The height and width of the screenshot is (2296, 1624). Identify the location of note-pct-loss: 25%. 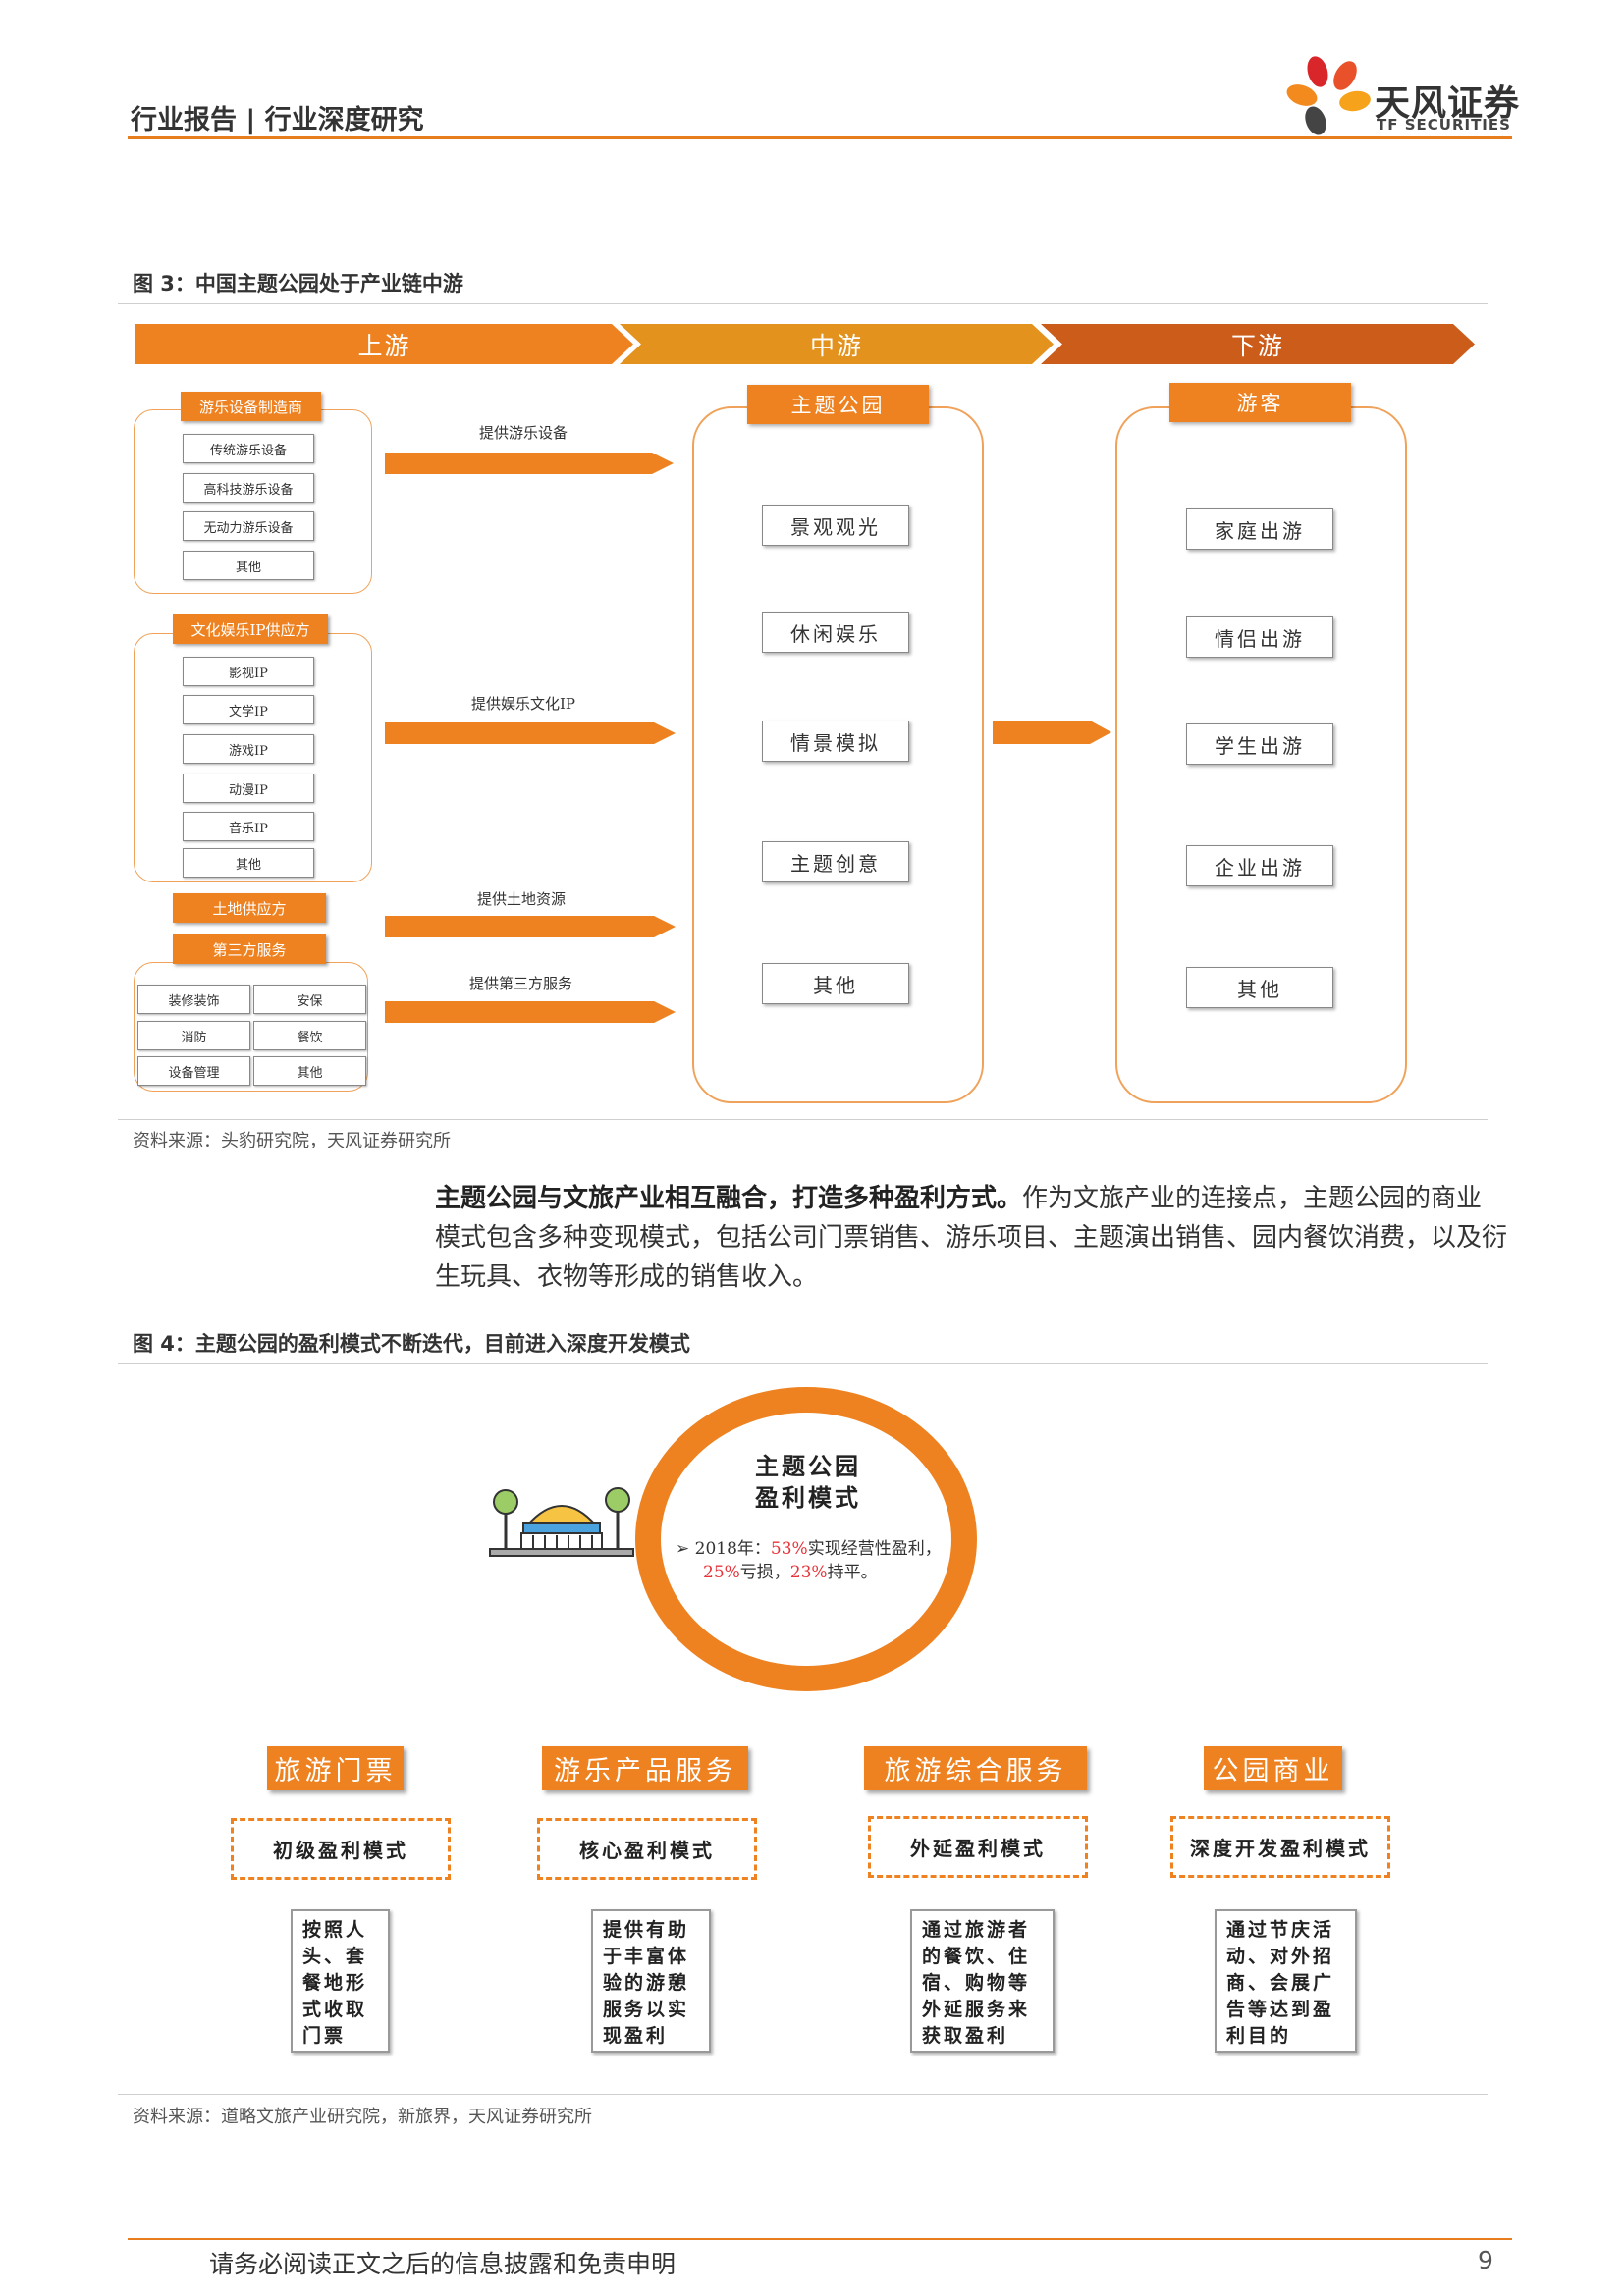
(721, 1573).